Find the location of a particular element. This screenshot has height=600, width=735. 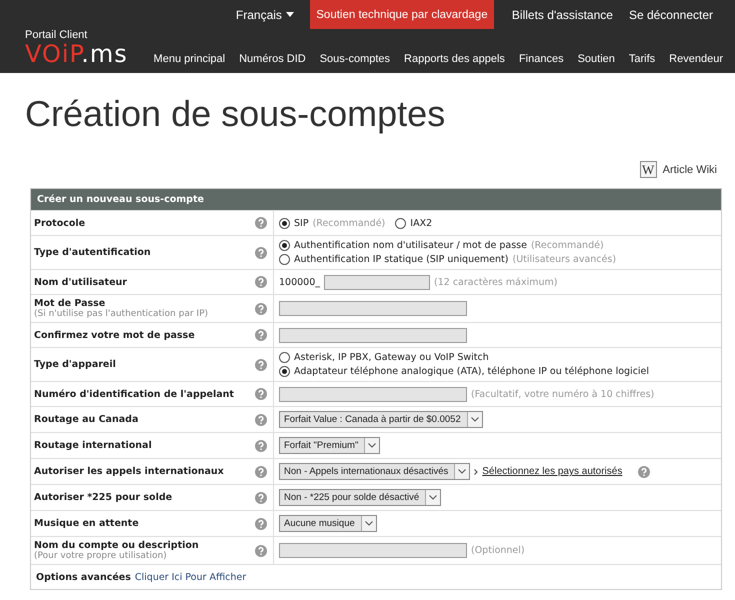

logo: VOiP.ms is located at coordinates (76, 54).